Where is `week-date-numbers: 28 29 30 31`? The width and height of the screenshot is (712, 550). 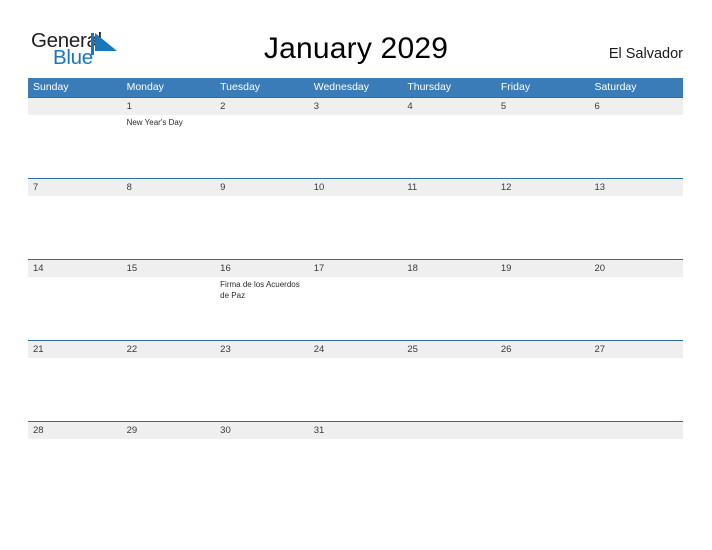
week-date-numbers: 28 29 30 31 is located at coordinates (355, 430).